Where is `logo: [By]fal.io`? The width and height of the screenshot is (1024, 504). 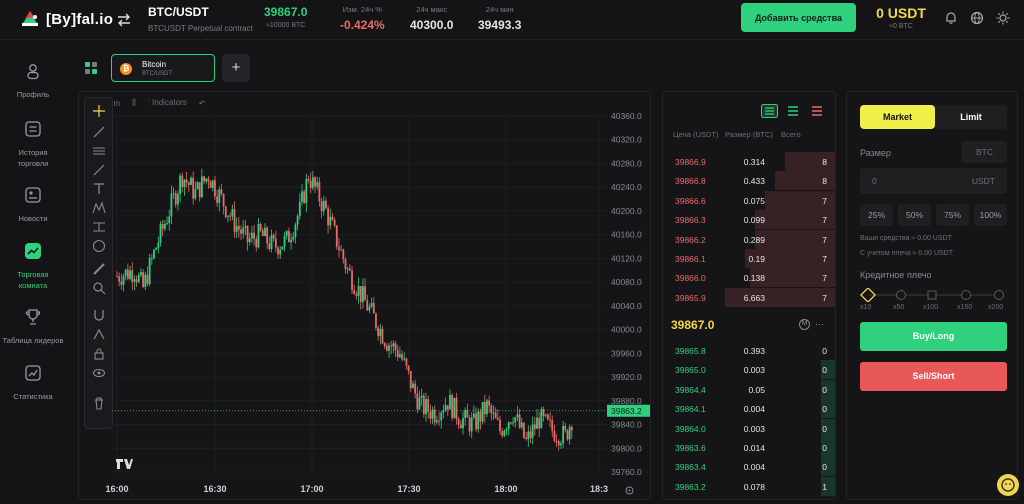
logo: [By]fal.io is located at coordinates (66, 19).